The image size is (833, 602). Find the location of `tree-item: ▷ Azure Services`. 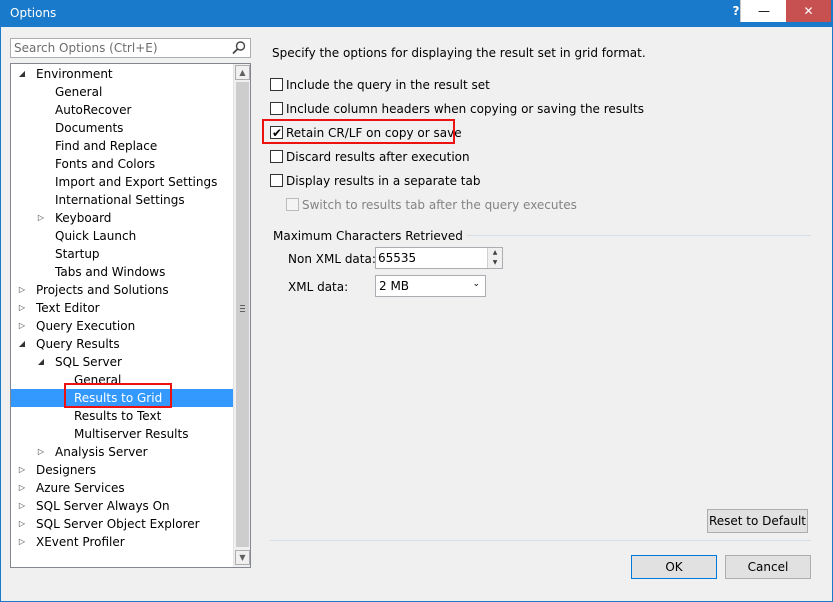

tree-item: ▷ Azure Services is located at coordinates (121, 488).